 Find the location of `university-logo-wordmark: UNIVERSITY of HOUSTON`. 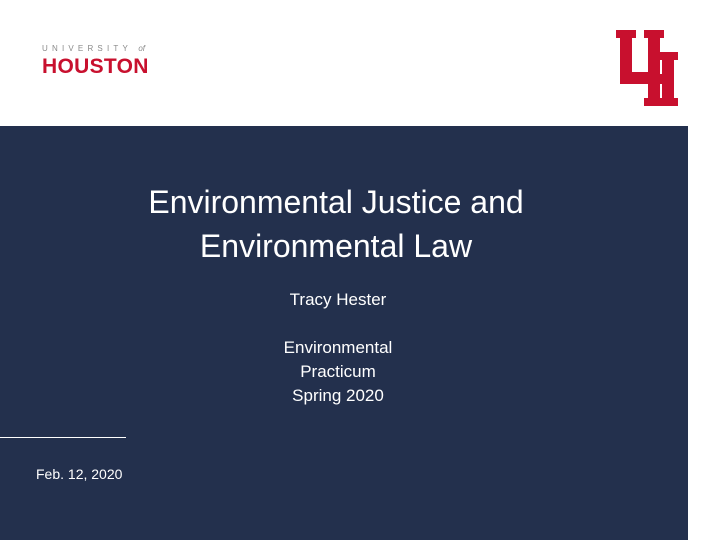

university-logo-wordmark: UNIVERSITY of HOUSTON is located at coordinates (95, 61).